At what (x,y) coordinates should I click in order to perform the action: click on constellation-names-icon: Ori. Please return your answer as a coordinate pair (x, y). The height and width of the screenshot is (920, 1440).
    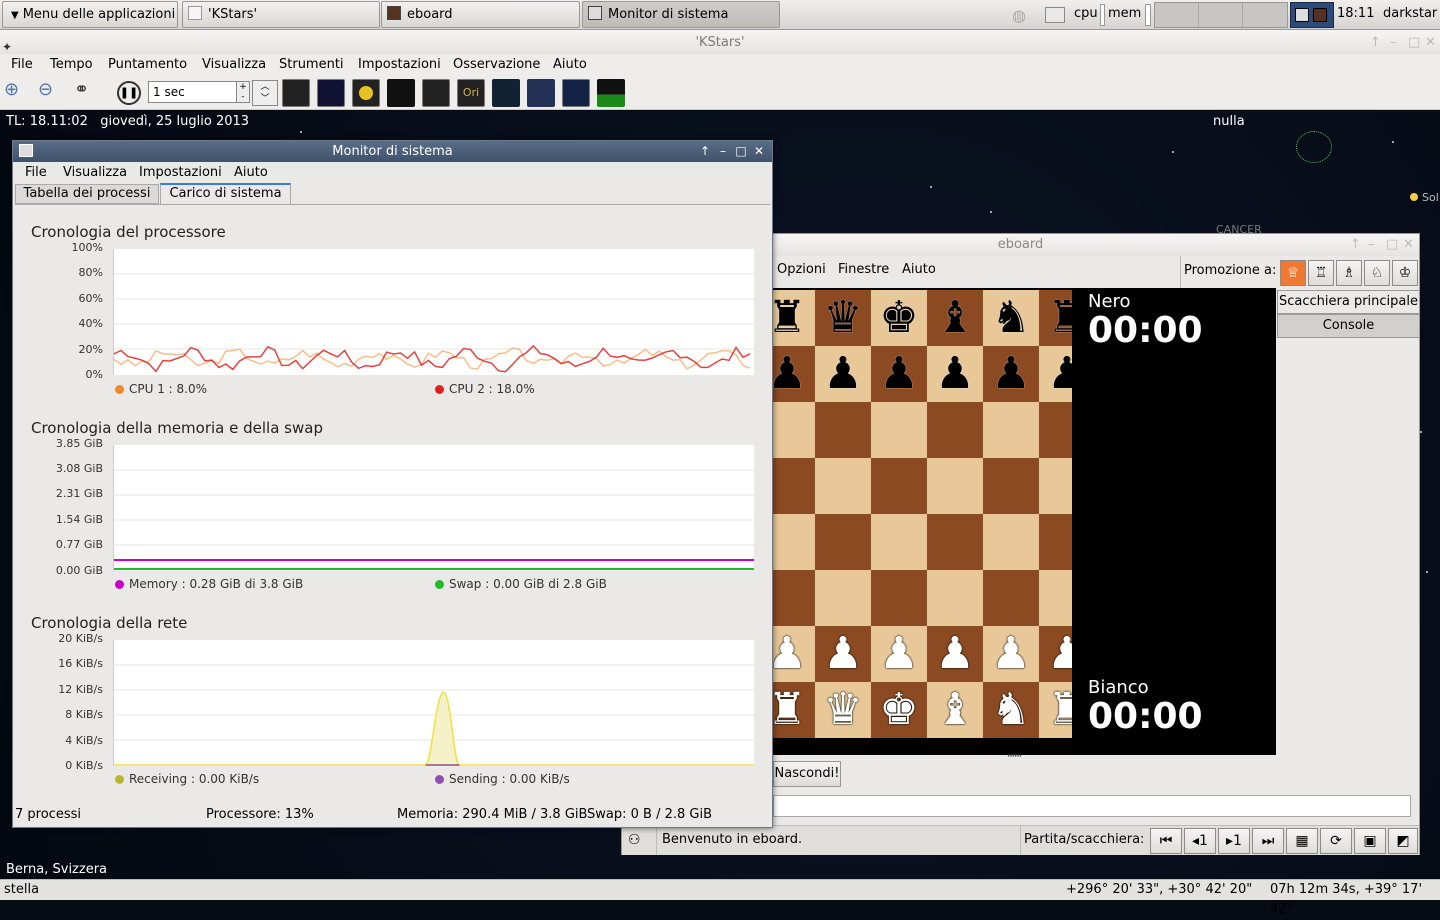
    Looking at the image, I should click on (471, 93).